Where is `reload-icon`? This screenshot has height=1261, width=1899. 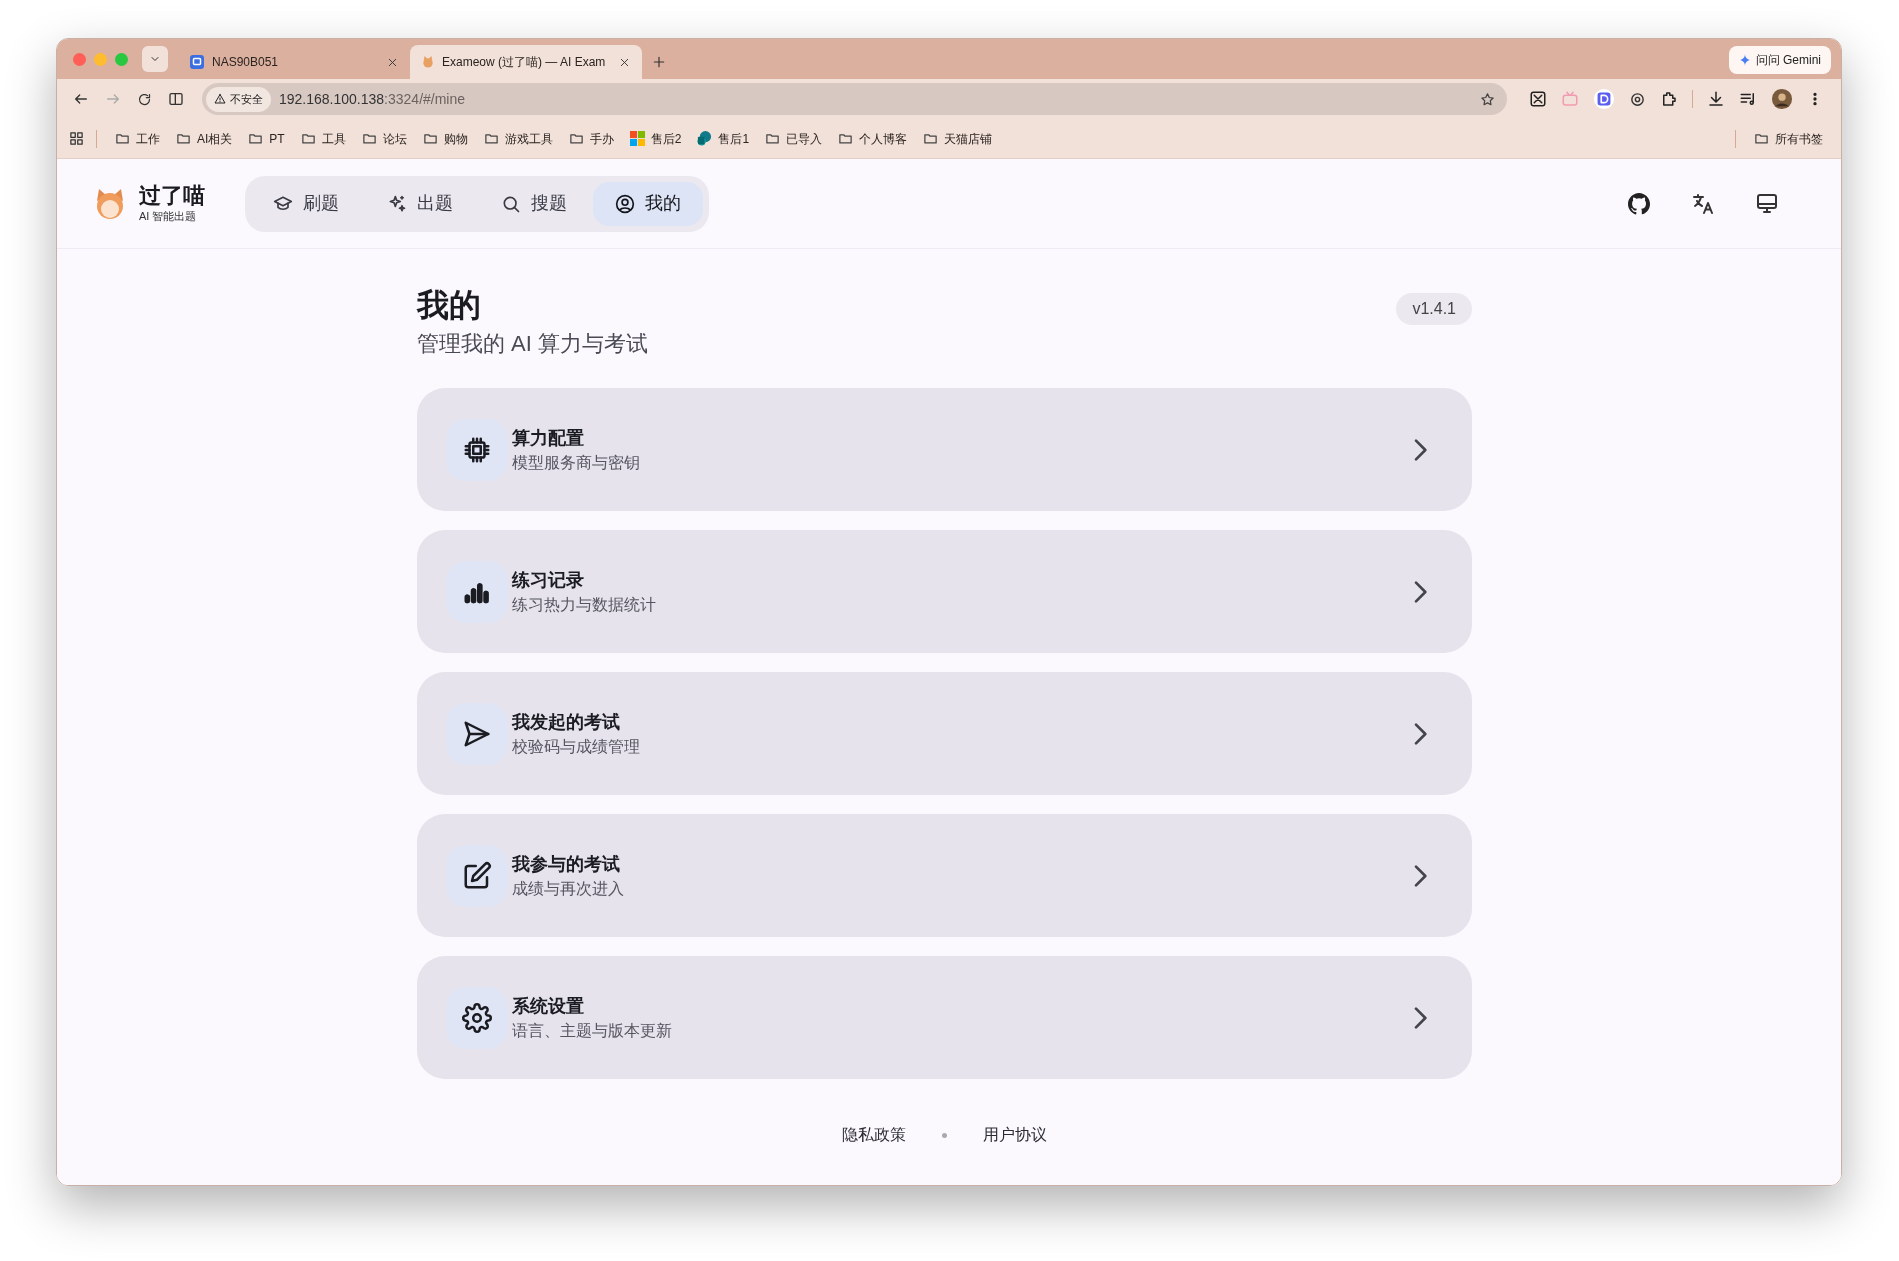 reload-icon is located at coordinates (144, 99).